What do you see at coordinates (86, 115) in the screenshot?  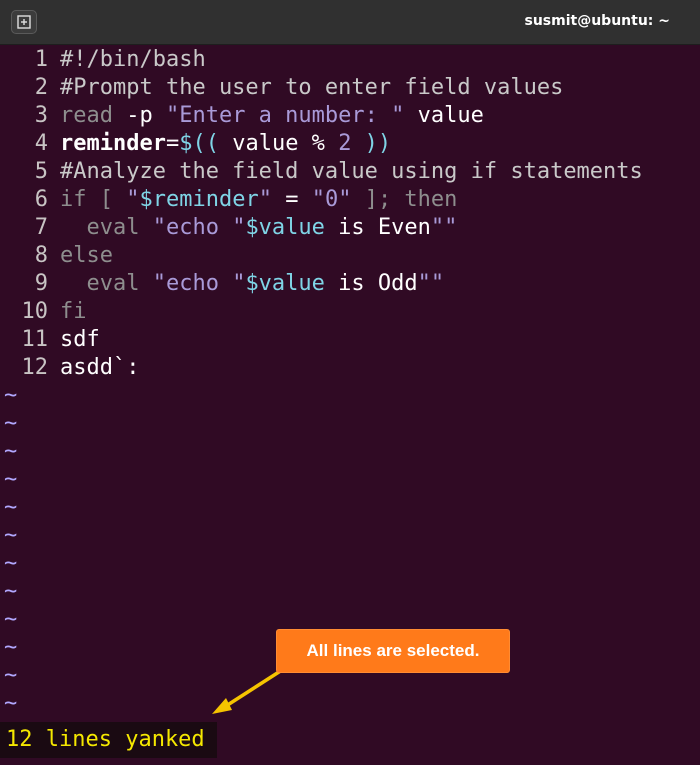 I see `code-token: read` at bounding box center [86, 115].